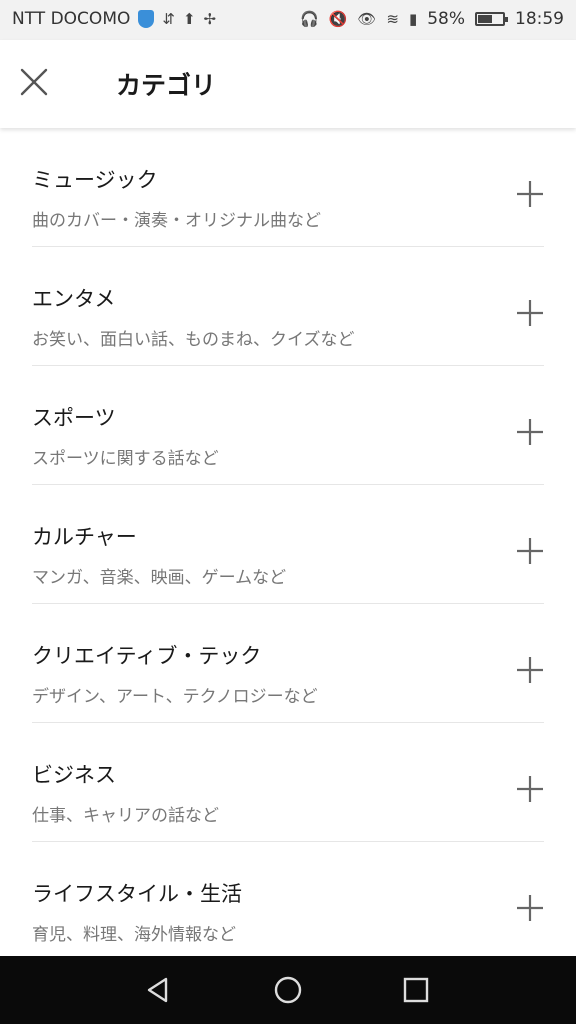  What do you see at coordinates (413, 19) in the screenshot?
I see `signal-icon: ▮` at bounding box center [413, 19].